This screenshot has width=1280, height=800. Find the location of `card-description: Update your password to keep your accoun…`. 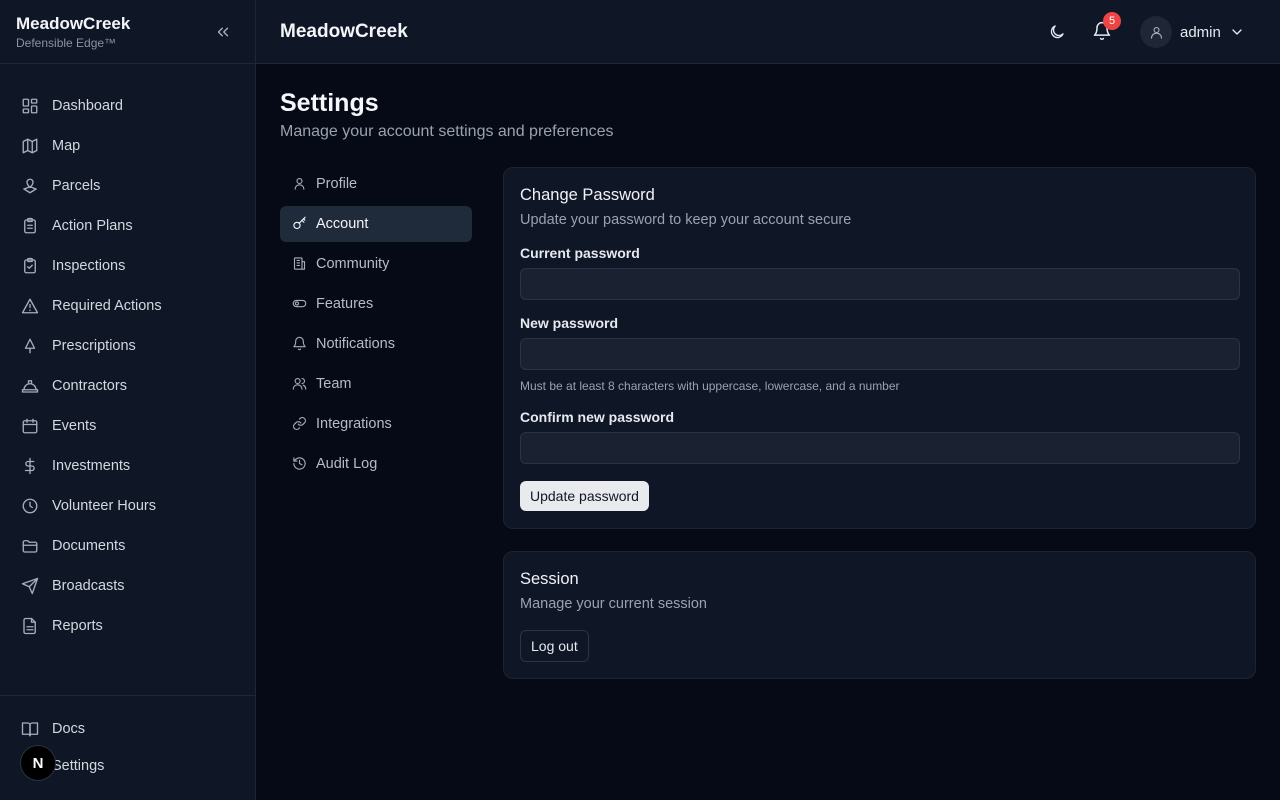

card-description: Update your password to keep your accoun… is located at coordinates (686, 220).